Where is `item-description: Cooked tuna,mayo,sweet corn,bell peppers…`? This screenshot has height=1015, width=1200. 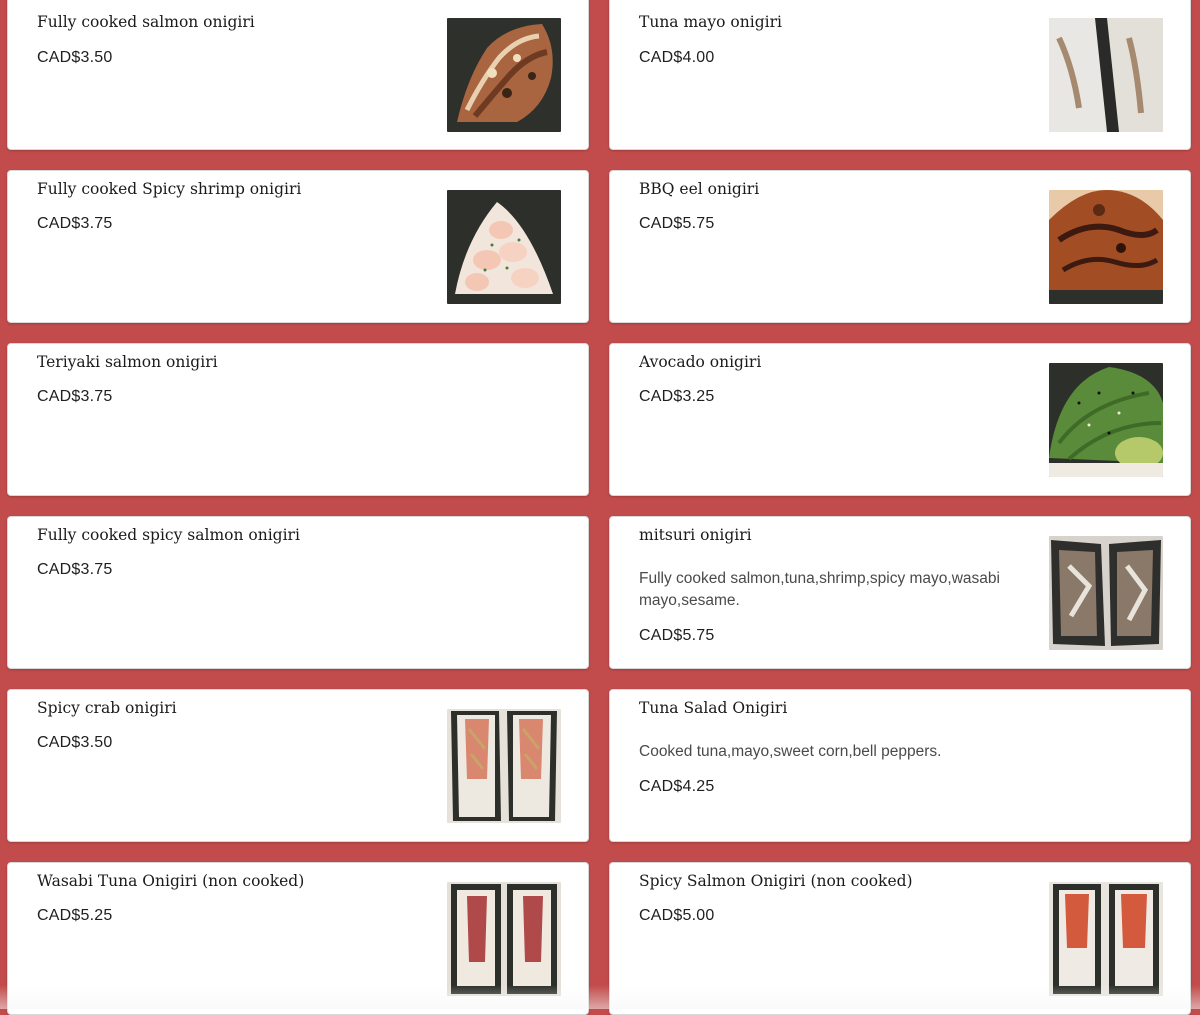
item-description: Cooked tuna,mayo,sweet corn,bell peppers… is located at coordinates (790, 751).